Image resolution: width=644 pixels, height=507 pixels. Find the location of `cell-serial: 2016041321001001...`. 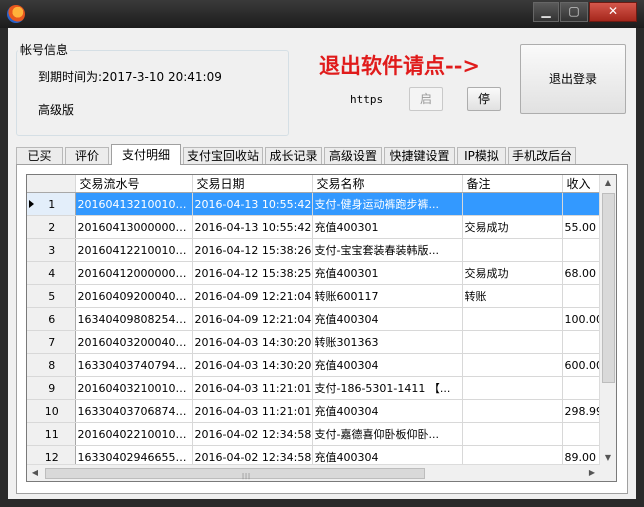

cell-serial: 2016041321001001... is located at coordinates (134, 204).